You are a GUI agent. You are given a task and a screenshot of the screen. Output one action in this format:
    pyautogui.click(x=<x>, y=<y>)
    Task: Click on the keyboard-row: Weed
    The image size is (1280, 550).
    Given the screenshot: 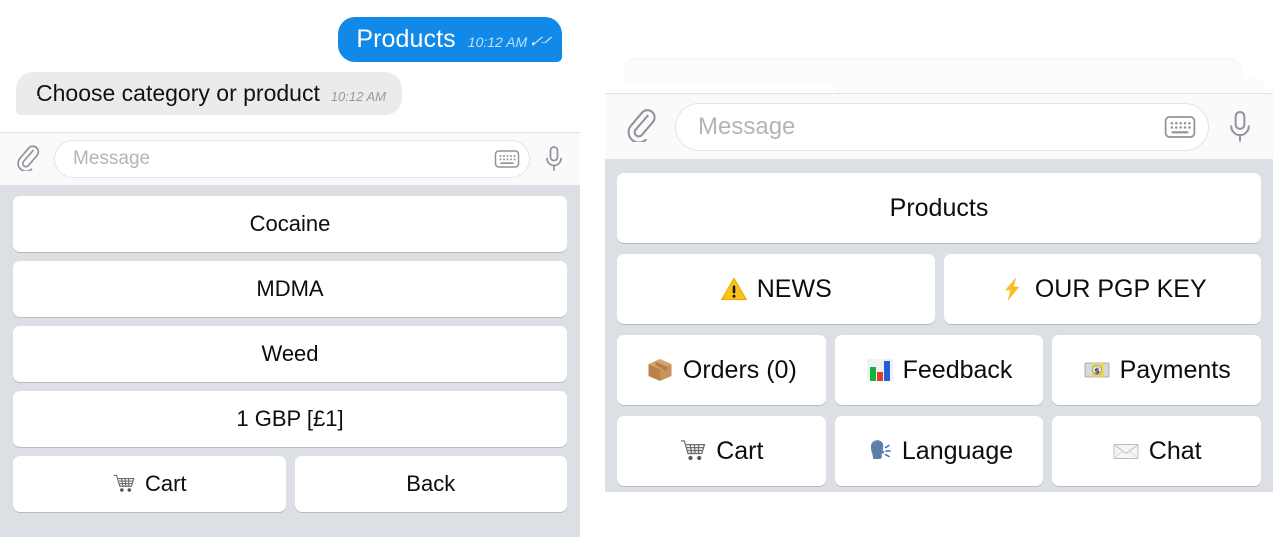 What is the action you would take?
    pyautogui.click(x=290, y=354)
    